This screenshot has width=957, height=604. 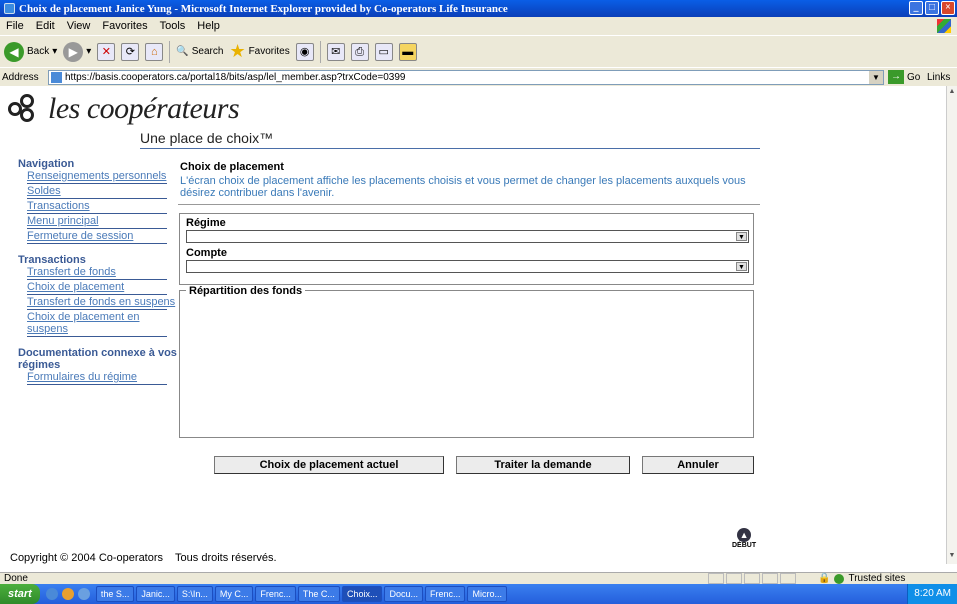 What do you see at coordinates (208, 26) in the screenshot?
I see `menu-help: Help` at bounding box center [208, 26].